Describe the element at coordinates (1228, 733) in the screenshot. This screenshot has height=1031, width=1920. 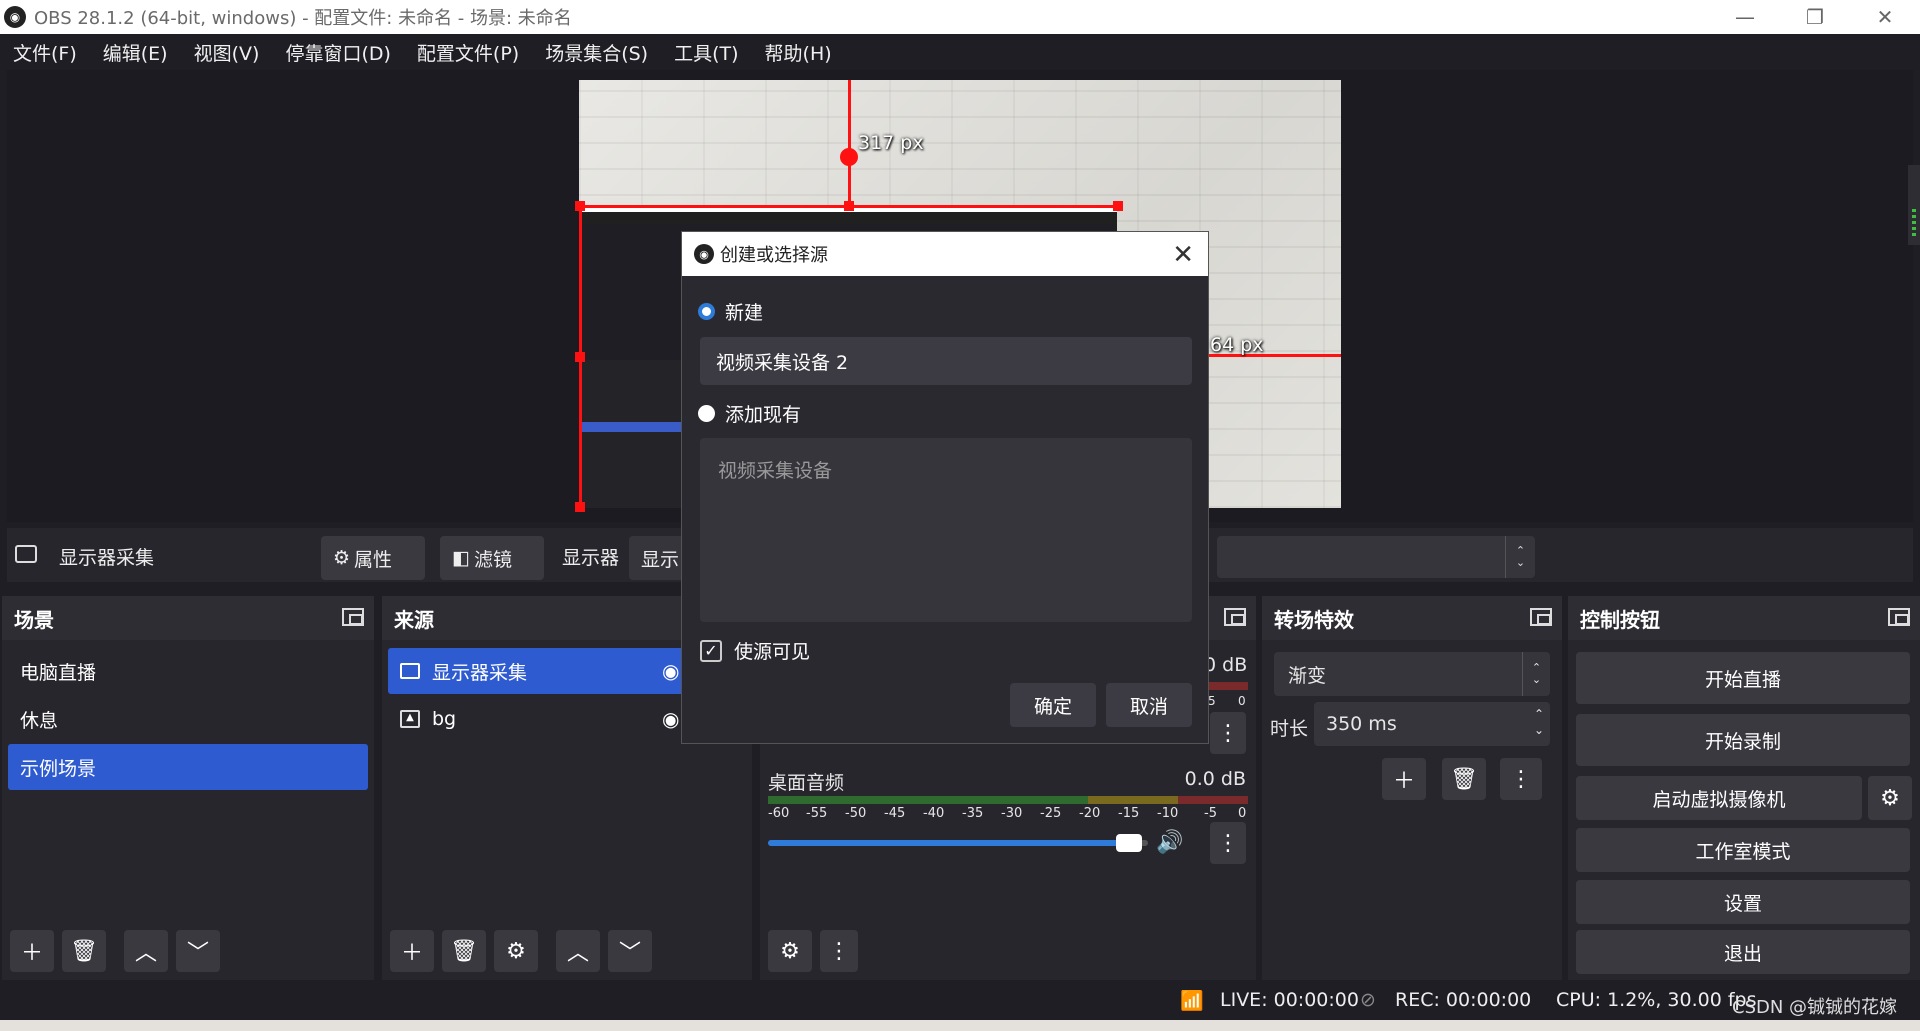
I see `track1-menu-icon: ⋮` at that location.